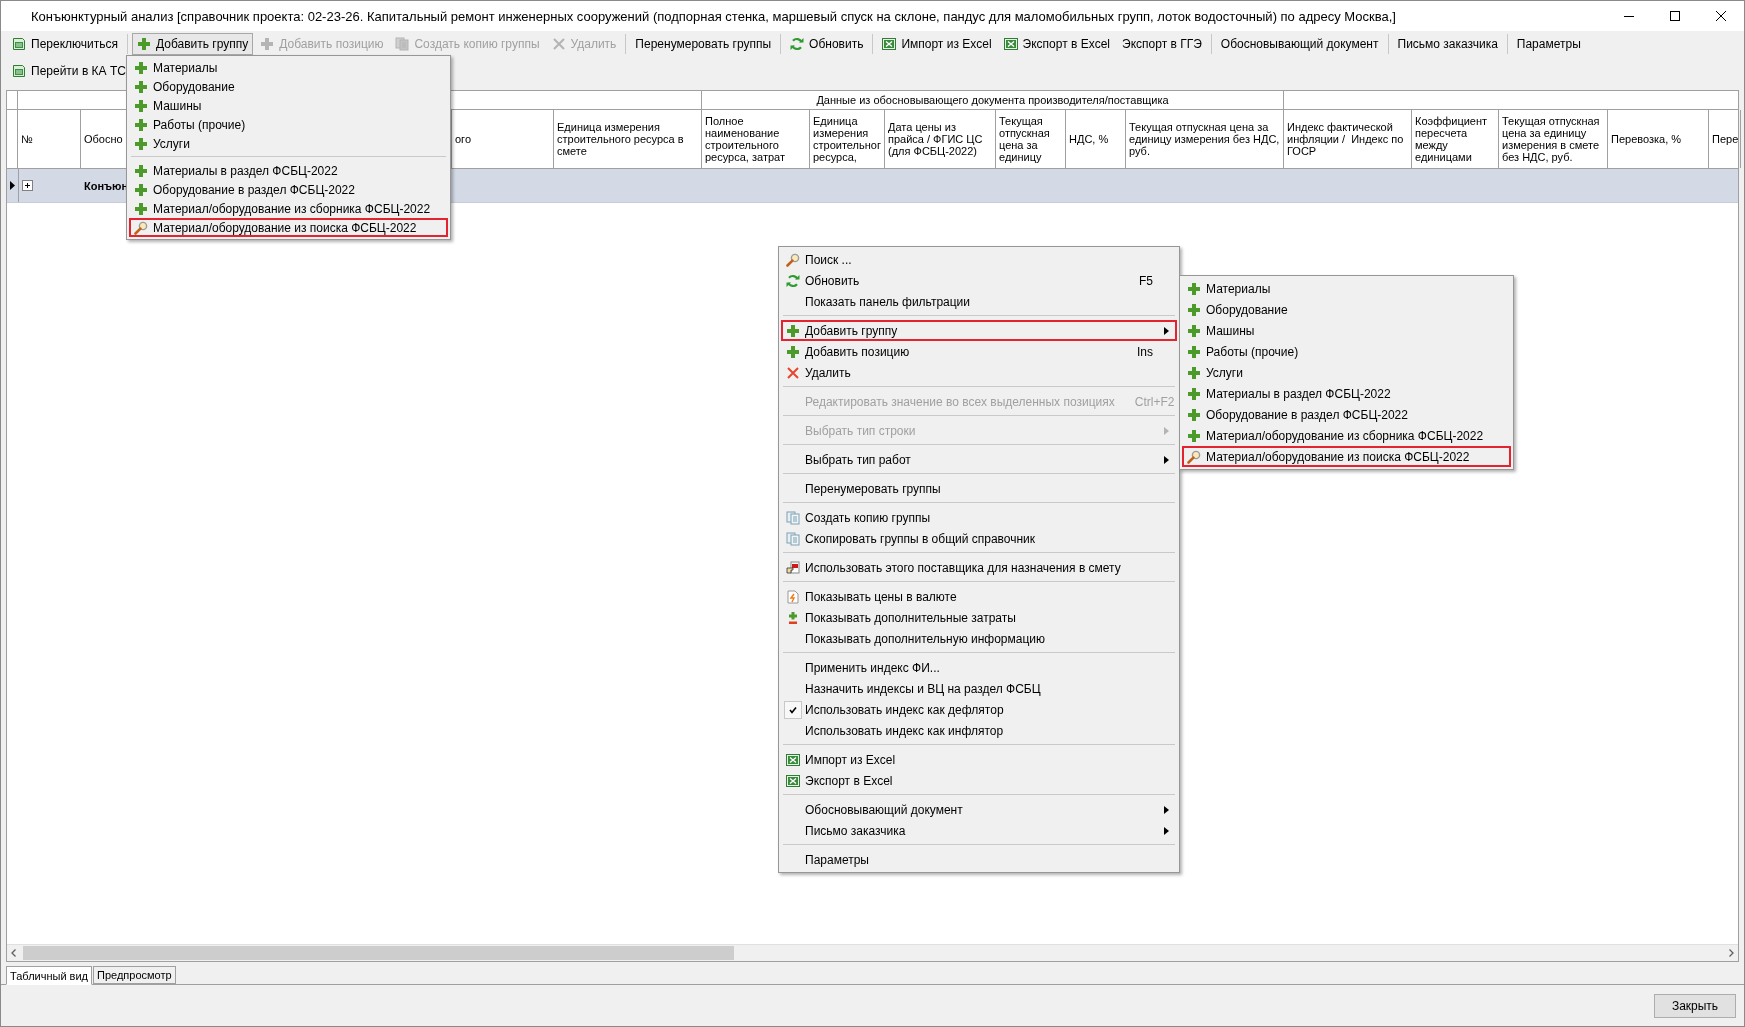 This screenshot has height=1027, width=1745. What do you see at coordinates (979, 351) in the screenshot?
I see `menu-item: Добавить позицию Ins` at bounding box center [979, 351].